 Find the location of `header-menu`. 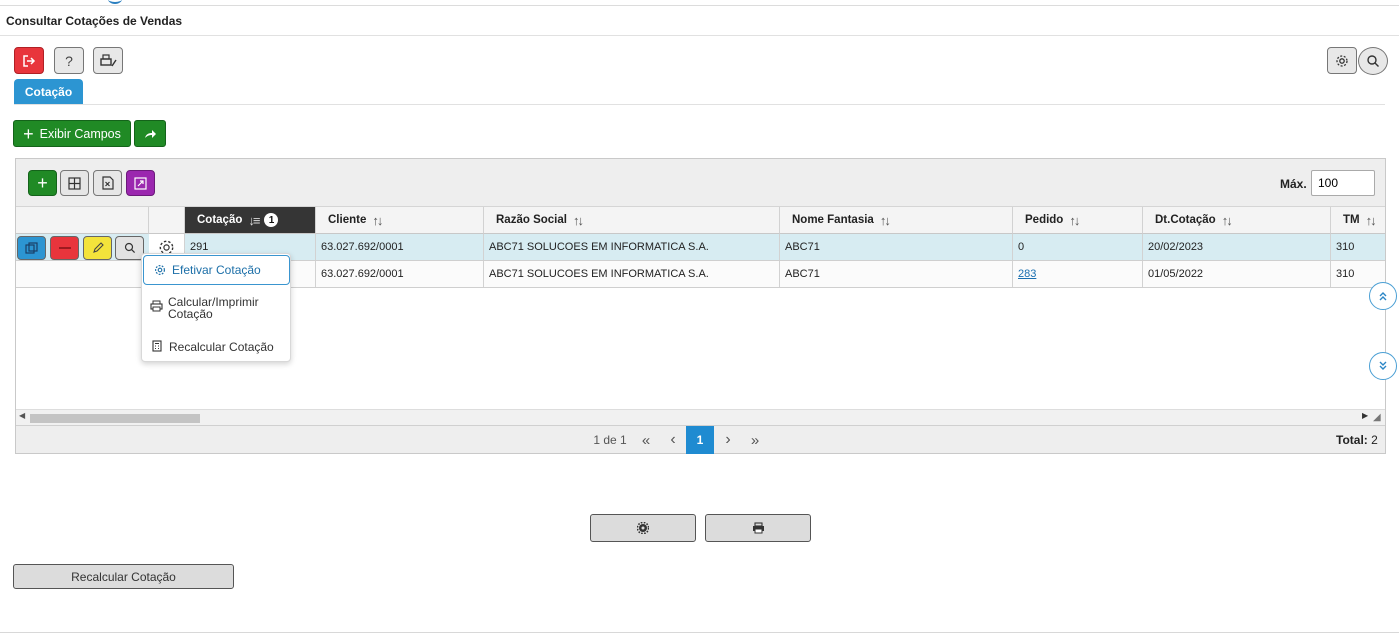

header-menu is located at coordinates (167, 220).